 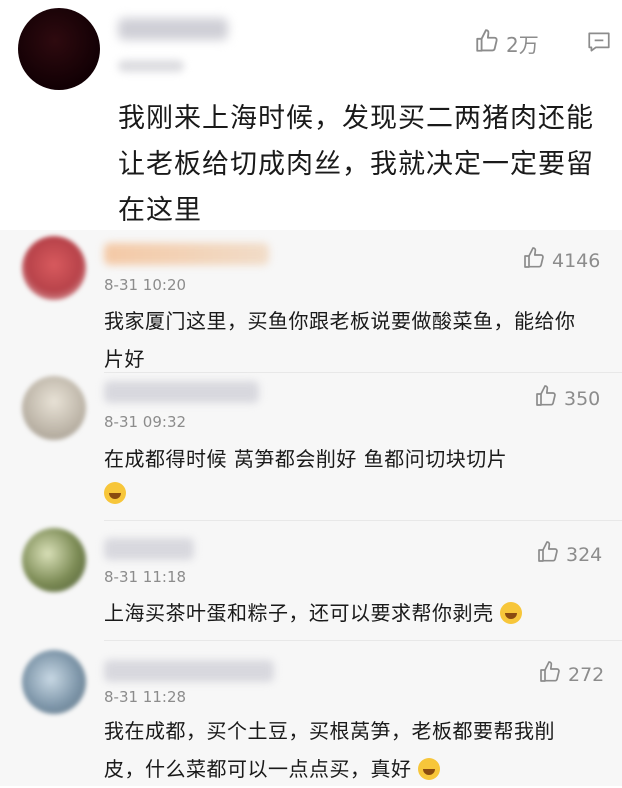 I want to click on comment-text-content: 我在成都，买个土豆，买根莴笋，老板都要帮我削皮，什么菜都可以一点点买，真好, so click(x=329, y=750).